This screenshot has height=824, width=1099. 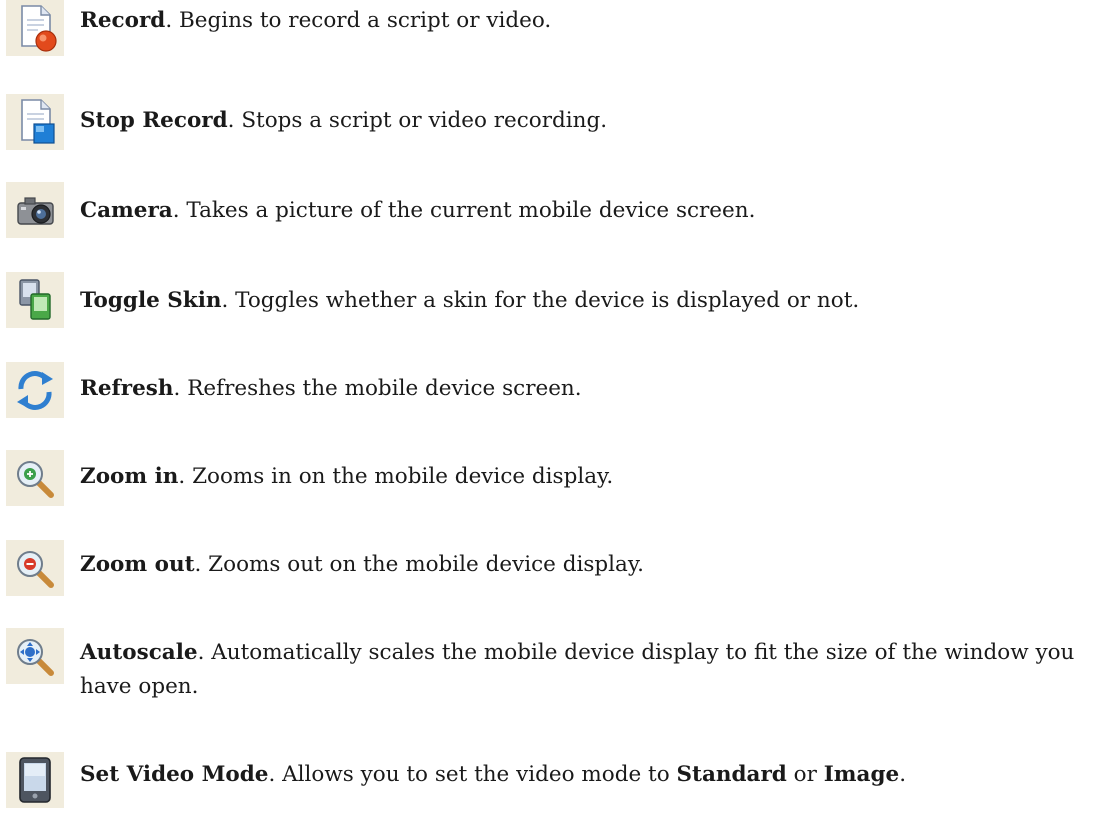 What do you see at coordinates (126, 210) in the screenshot?
I see `term-camera: Camera` at bounding box center [126, 210].